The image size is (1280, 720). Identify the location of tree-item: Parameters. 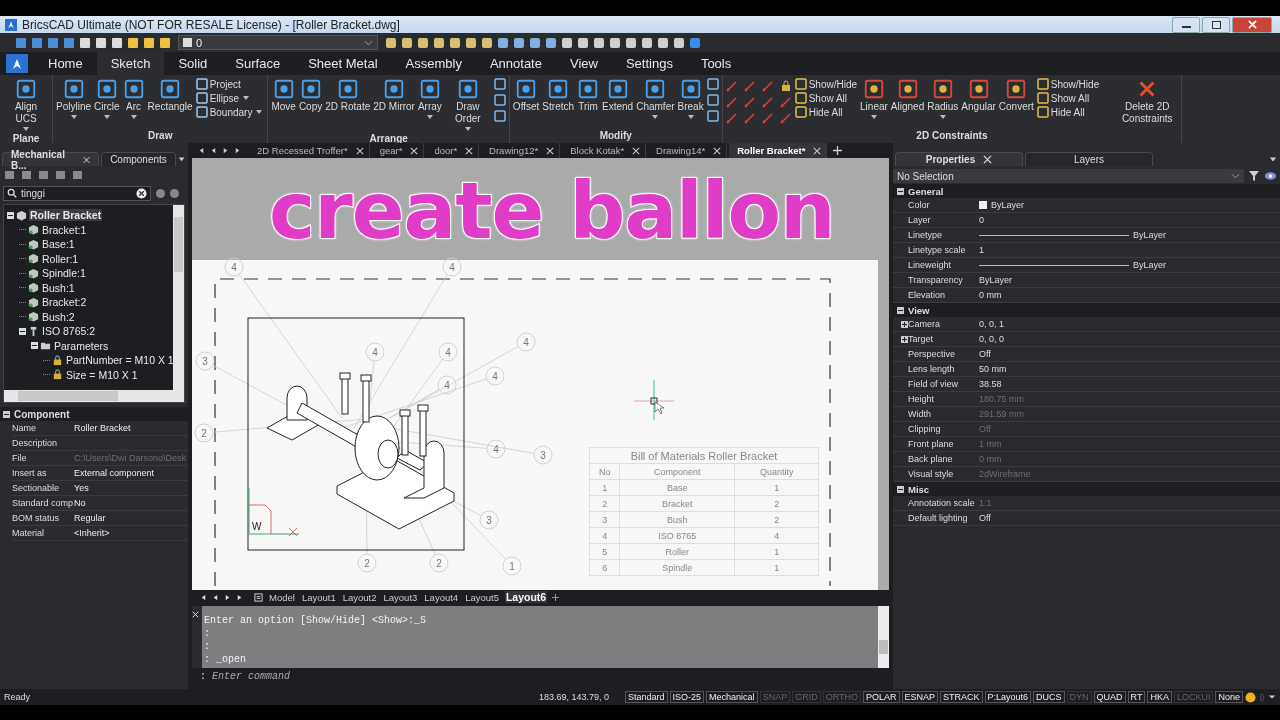
(81, 345).